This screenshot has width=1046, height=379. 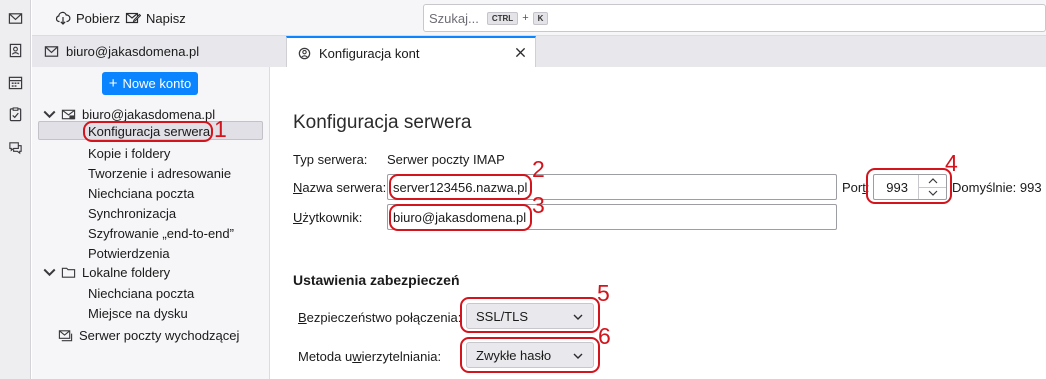 I want to click on port-spinner, so click(x=932, y=187).